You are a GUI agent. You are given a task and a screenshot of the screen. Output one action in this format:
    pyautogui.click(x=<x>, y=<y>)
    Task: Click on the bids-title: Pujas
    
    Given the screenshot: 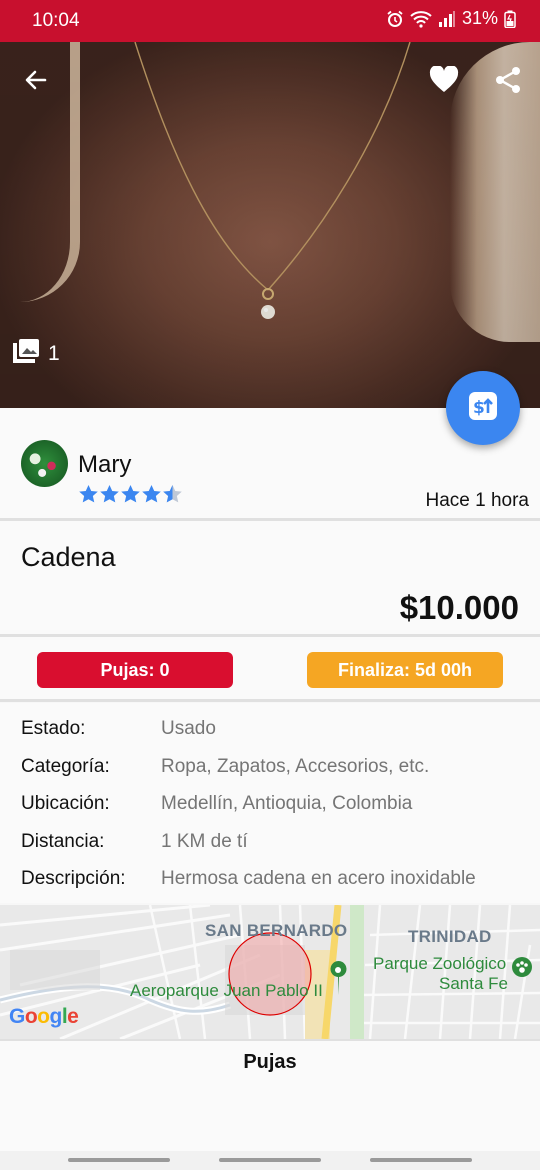 What is the action you would take?
    pyautogui.click(x=270, y=1062)
    